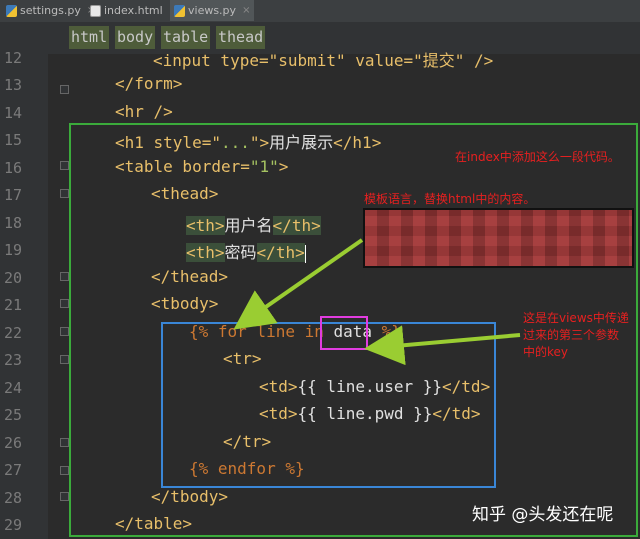 This screenshot has height=539, width=640. Describe the element at coordinates (298, 284) in the screenshot. I see `arrow-to-blue-box` at that location.